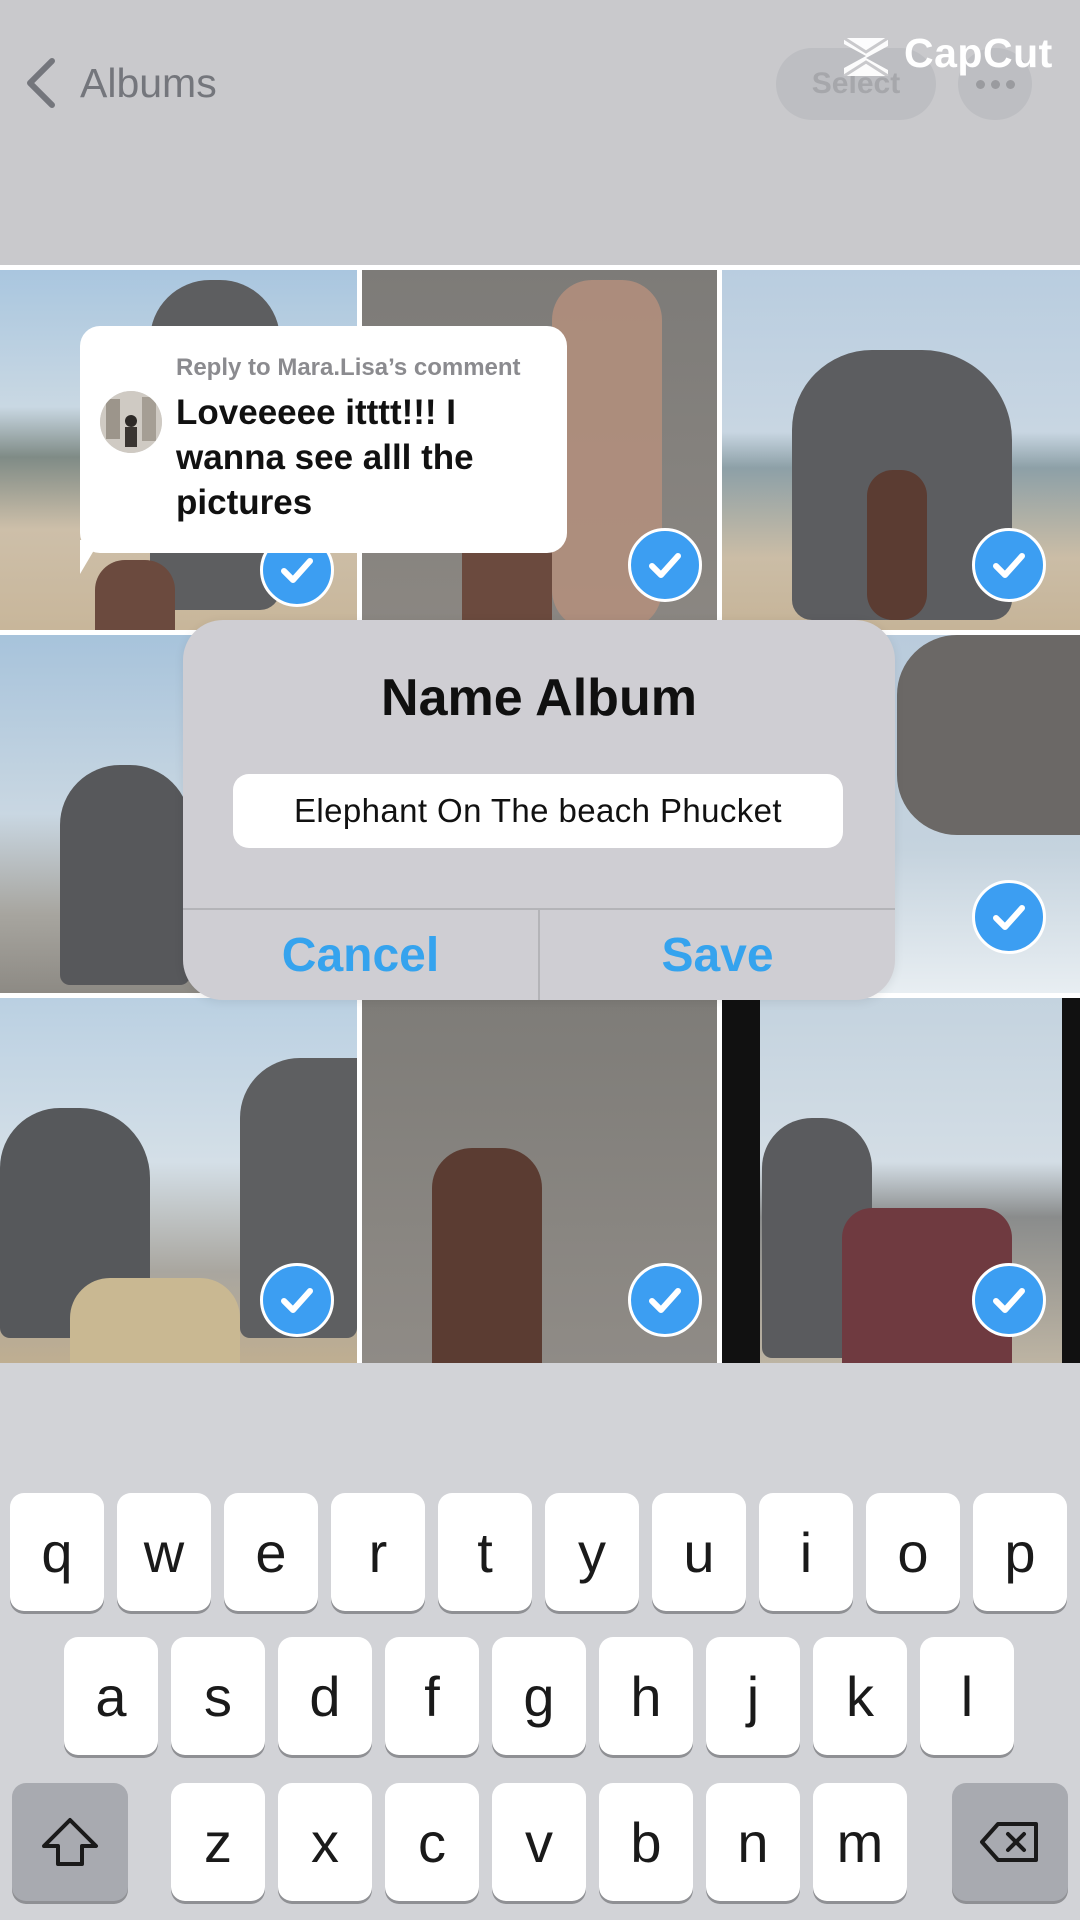 The height and width of the screenshot is (1920, 1080). What do you see at coordinates (378, 1552) in the screenshot?
I see `key-r: r` at bounding box center [378, 1552].